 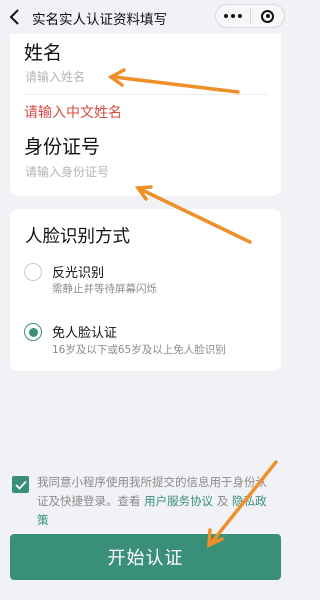 I want to click on top-bar: 实名实人认证资料填写, so click(x=145, y=17).